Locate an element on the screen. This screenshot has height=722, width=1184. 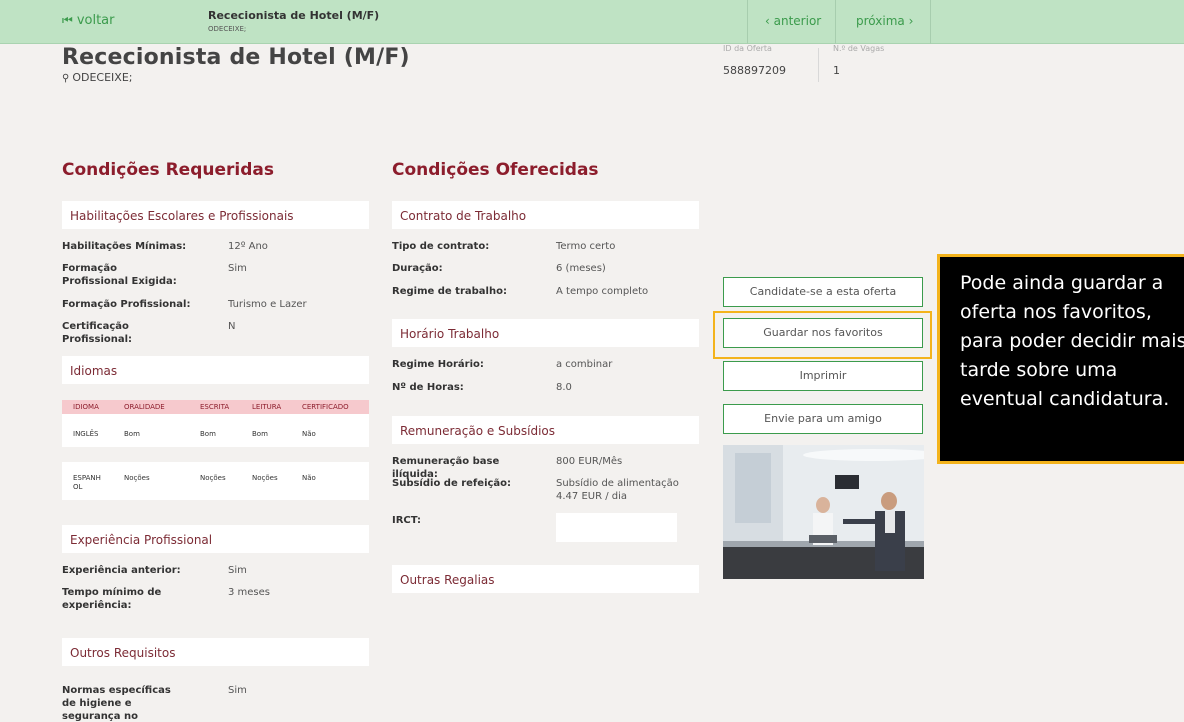
topbar-title: Rececionista de Hotel (M/F) is located at coordinates (294, 15).